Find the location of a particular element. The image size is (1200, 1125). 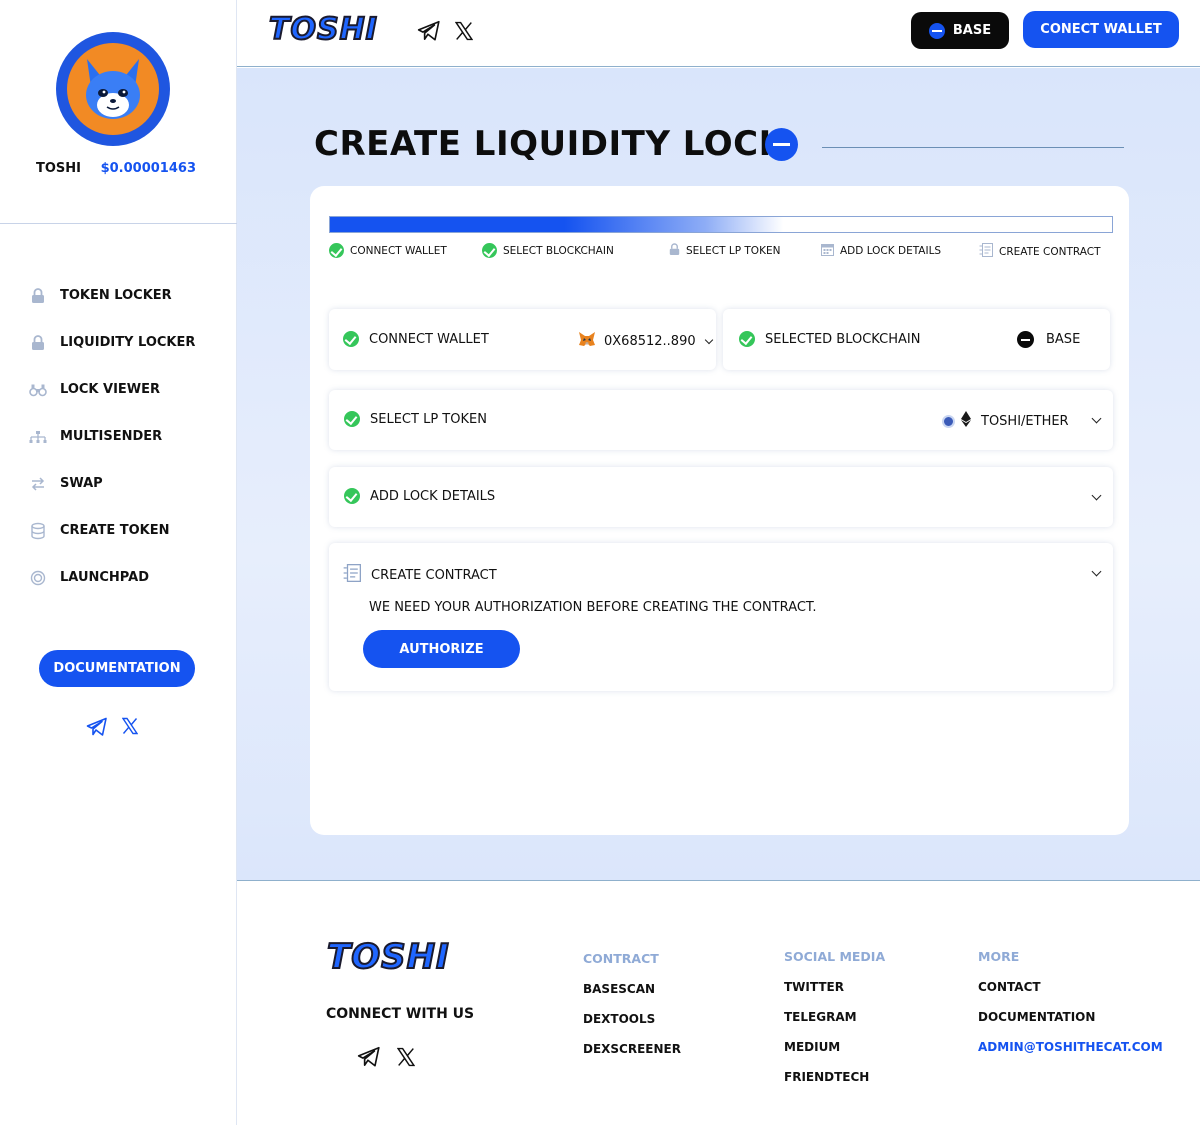

sidebar-item-label: CREATE TOKEN is located at coordinates (115, 530).